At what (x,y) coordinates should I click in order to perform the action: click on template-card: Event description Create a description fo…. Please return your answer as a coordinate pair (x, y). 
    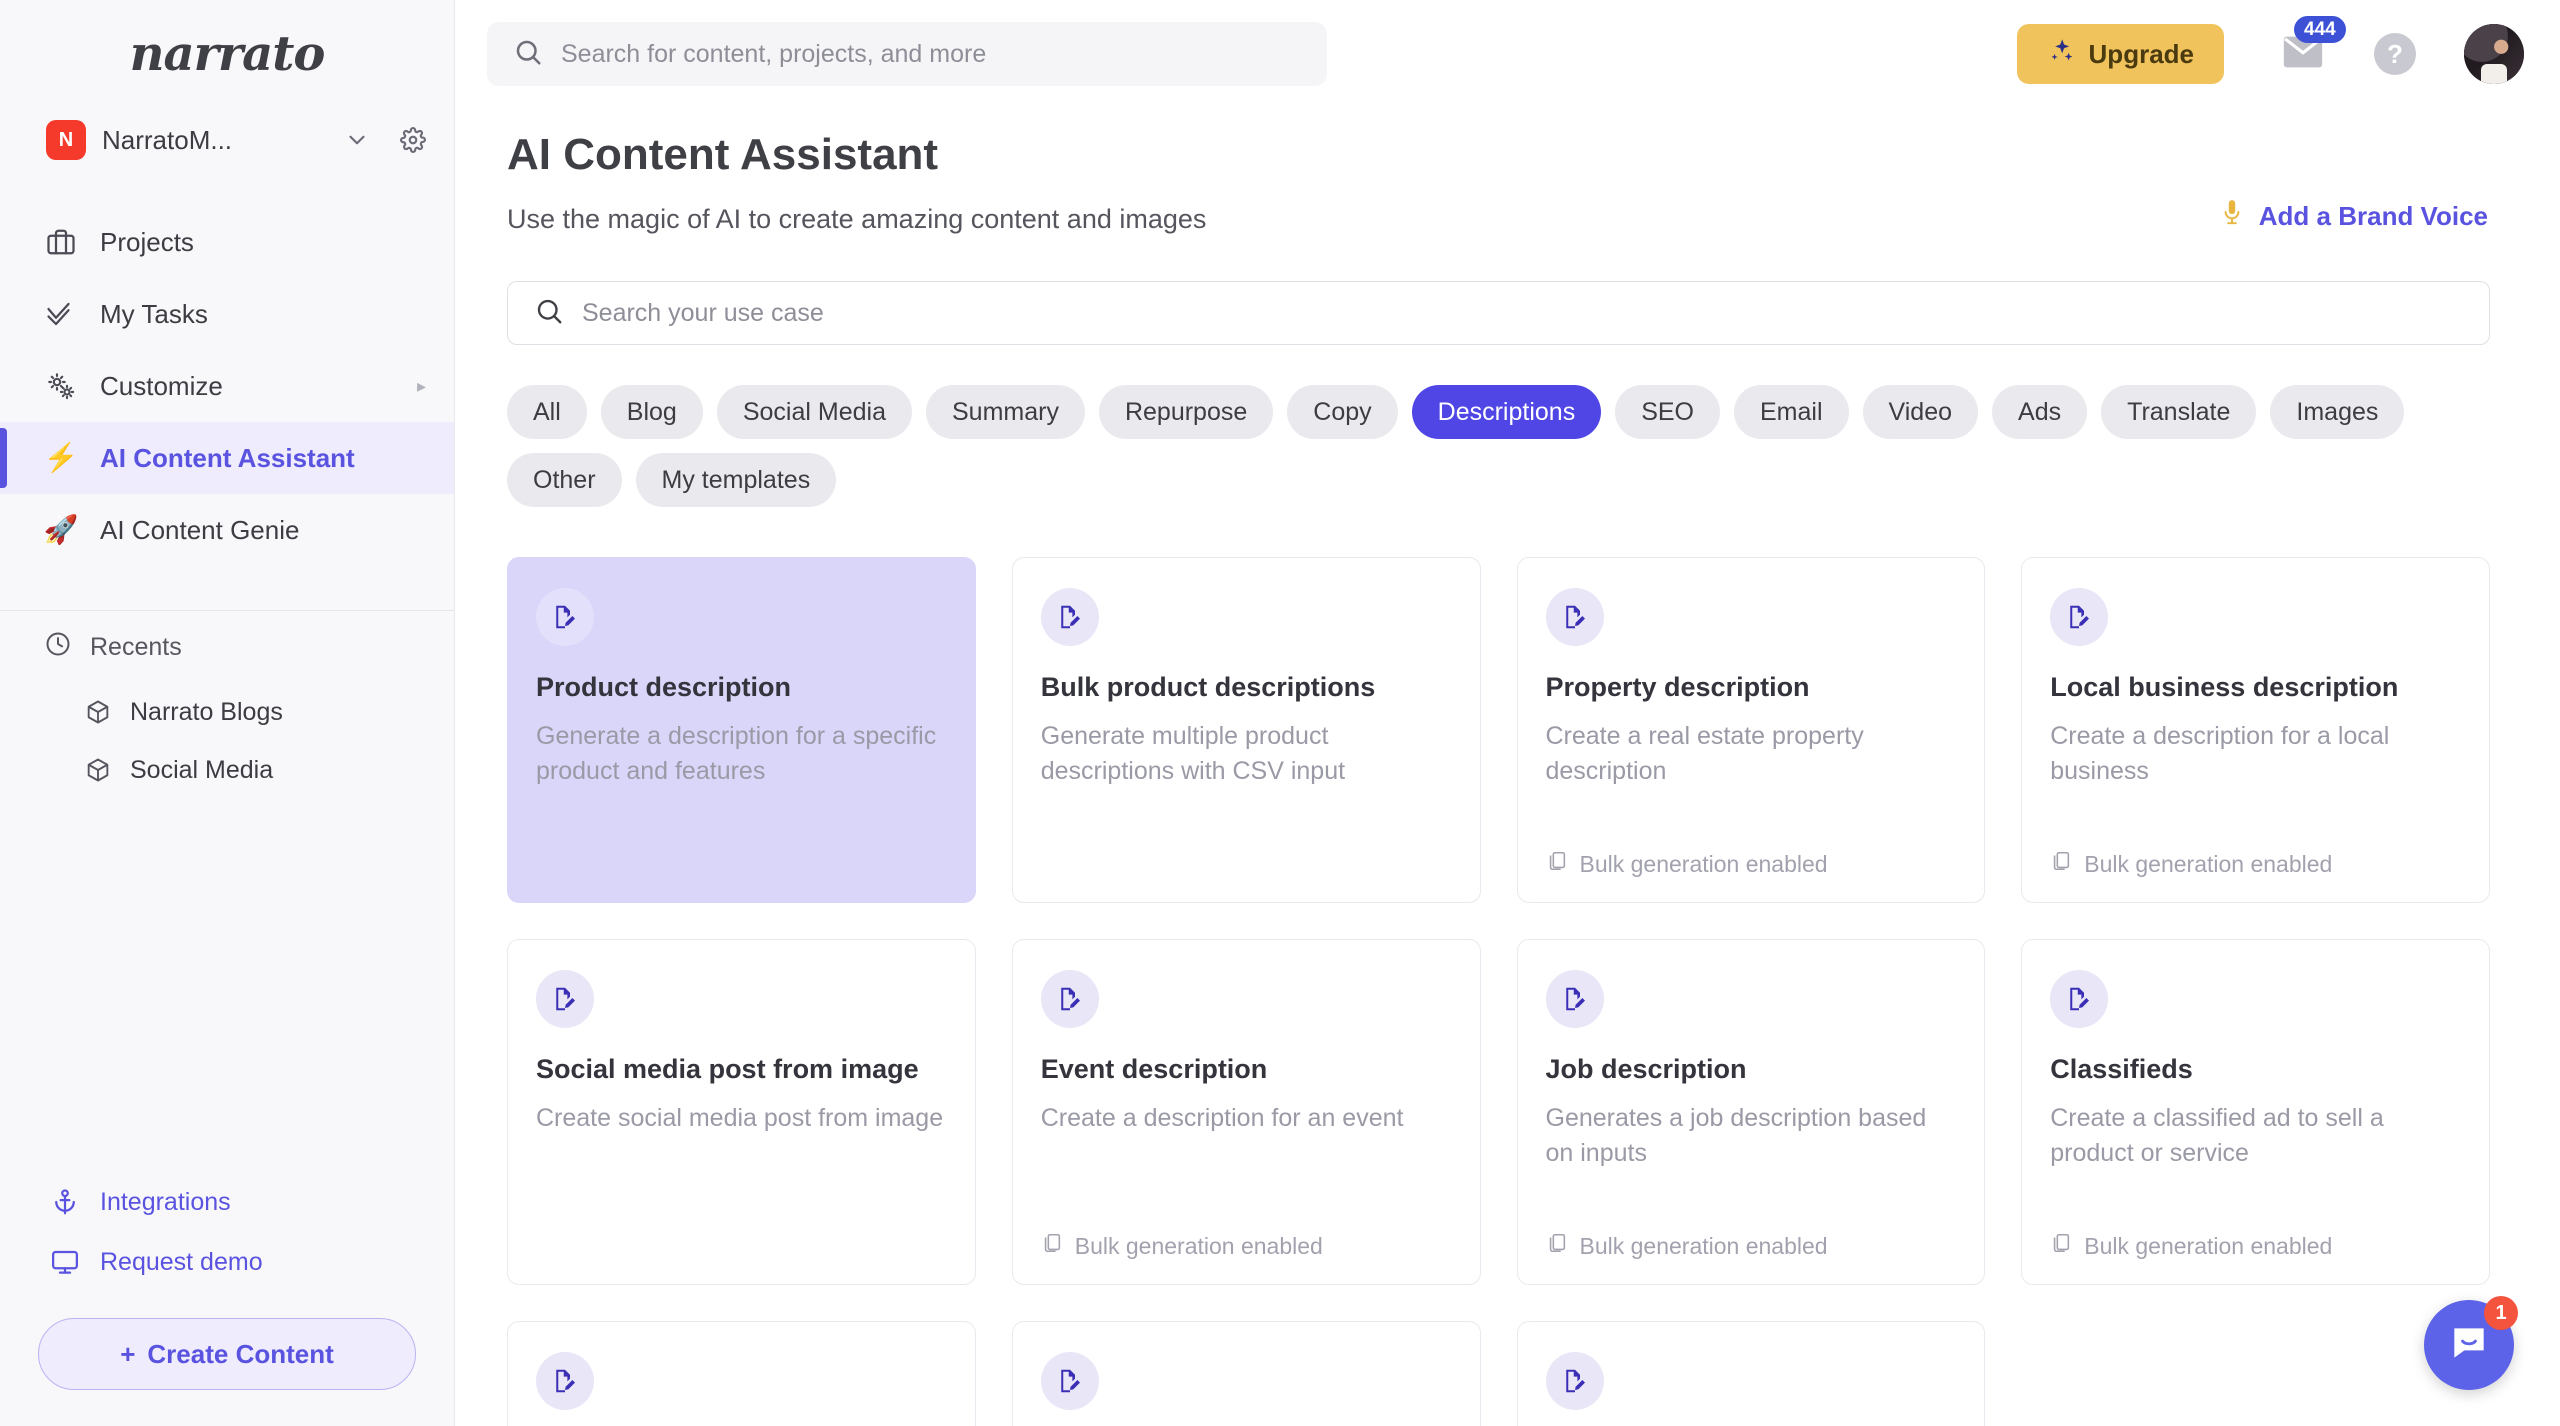
    Looking at the image, I should click on (1246, 1112).